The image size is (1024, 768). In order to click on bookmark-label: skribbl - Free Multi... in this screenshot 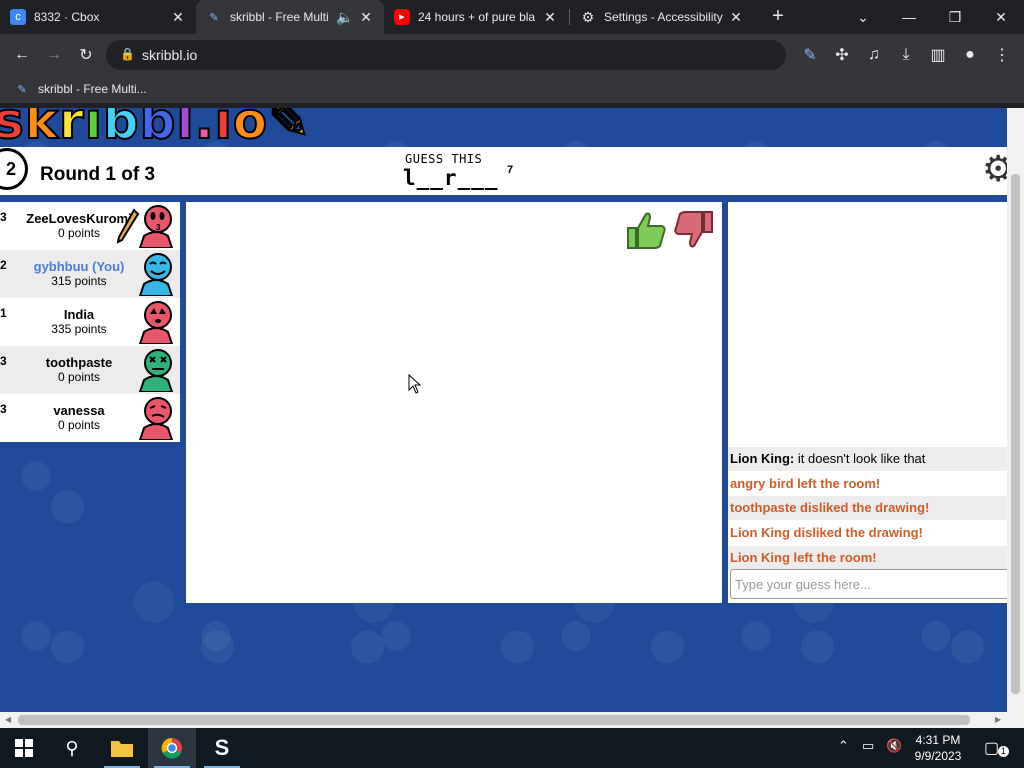, I will do `click(92, 89)`.